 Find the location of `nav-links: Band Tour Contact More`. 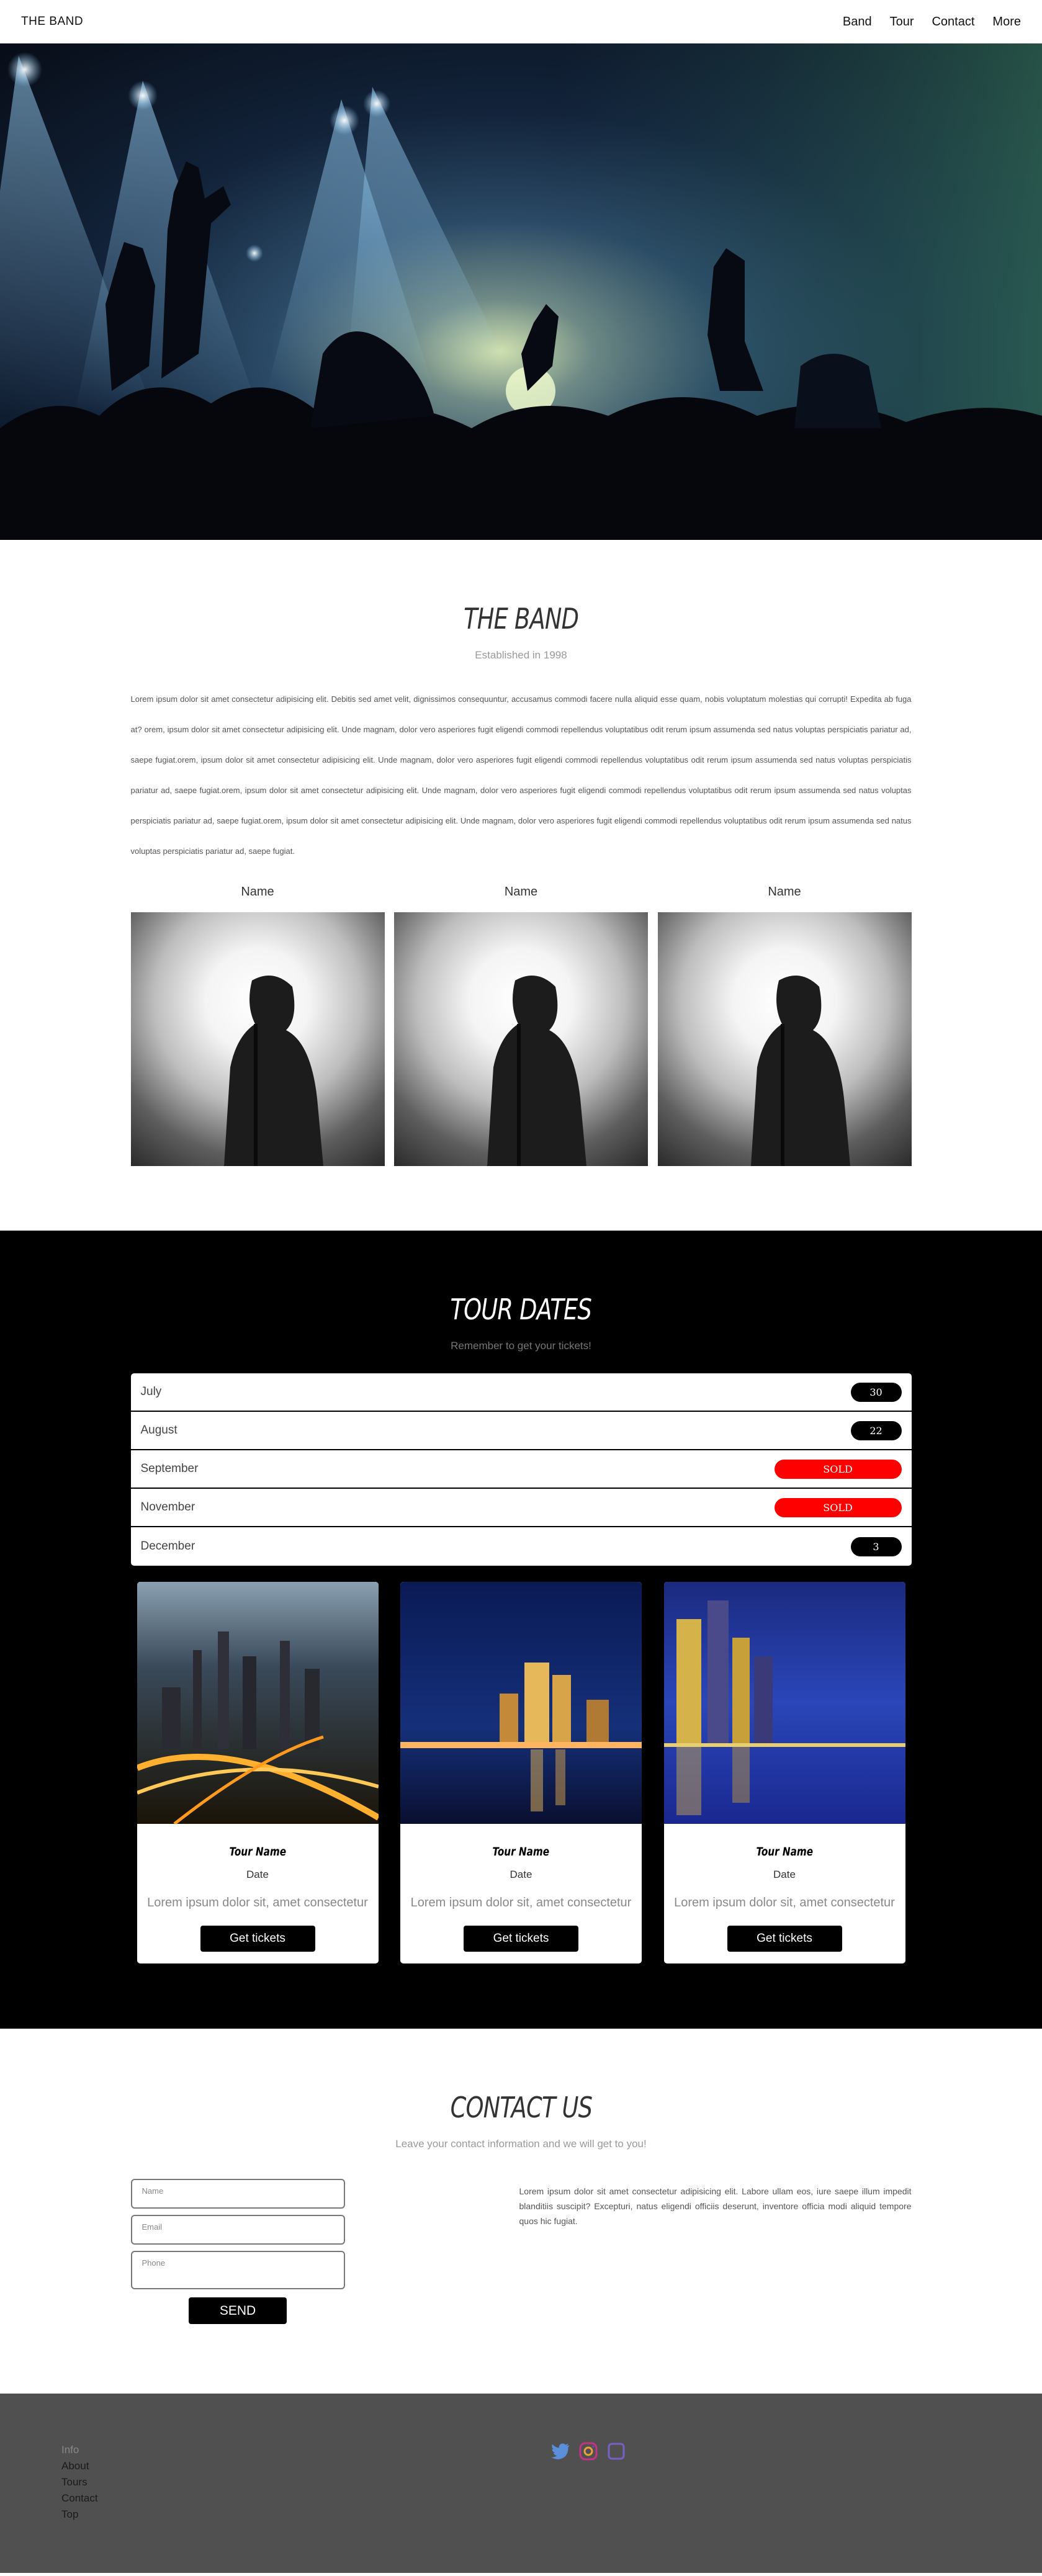

nav-links: Band Tour Contact More is located at coordinates (923, 22).